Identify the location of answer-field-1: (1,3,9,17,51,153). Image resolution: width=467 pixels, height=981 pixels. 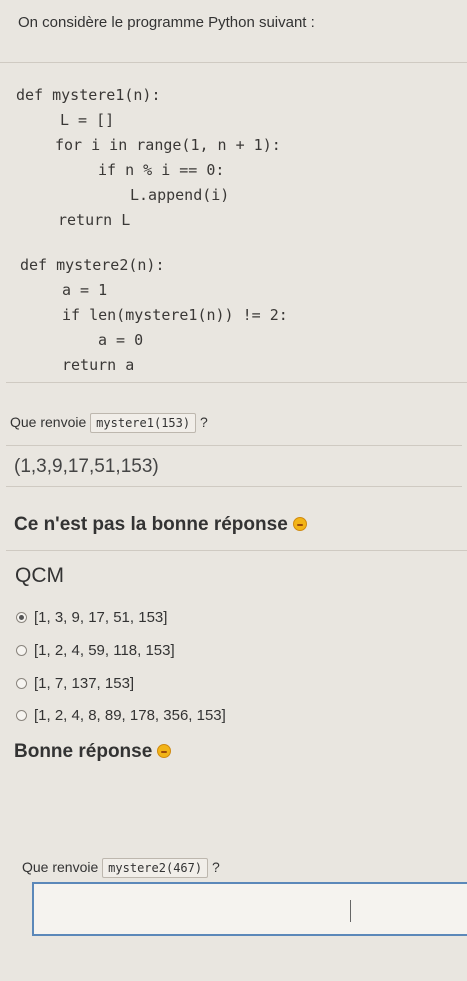
(234, 466).